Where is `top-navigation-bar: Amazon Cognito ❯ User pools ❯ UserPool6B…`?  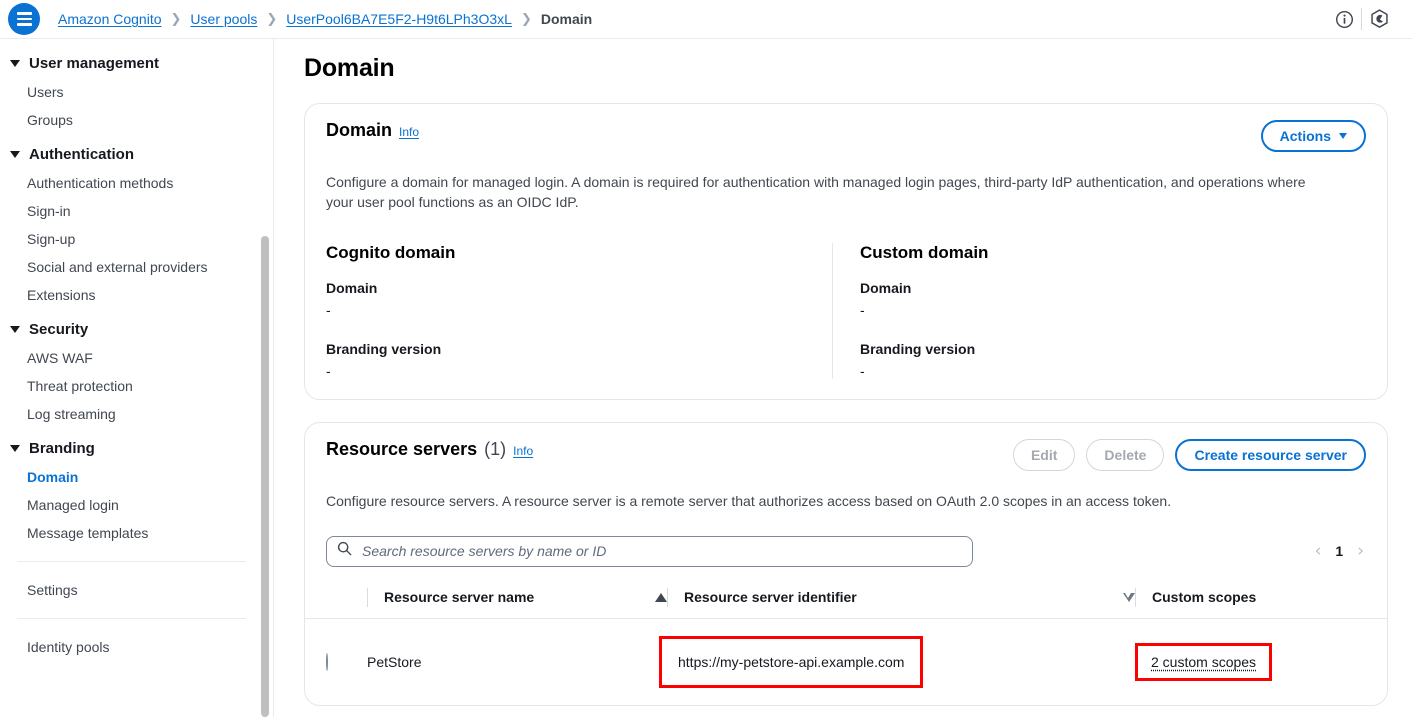
top-navigation-bar: Amazon Cognito ❯ User pools ❯ UserPool6B… is located at coordinates (706, 19).